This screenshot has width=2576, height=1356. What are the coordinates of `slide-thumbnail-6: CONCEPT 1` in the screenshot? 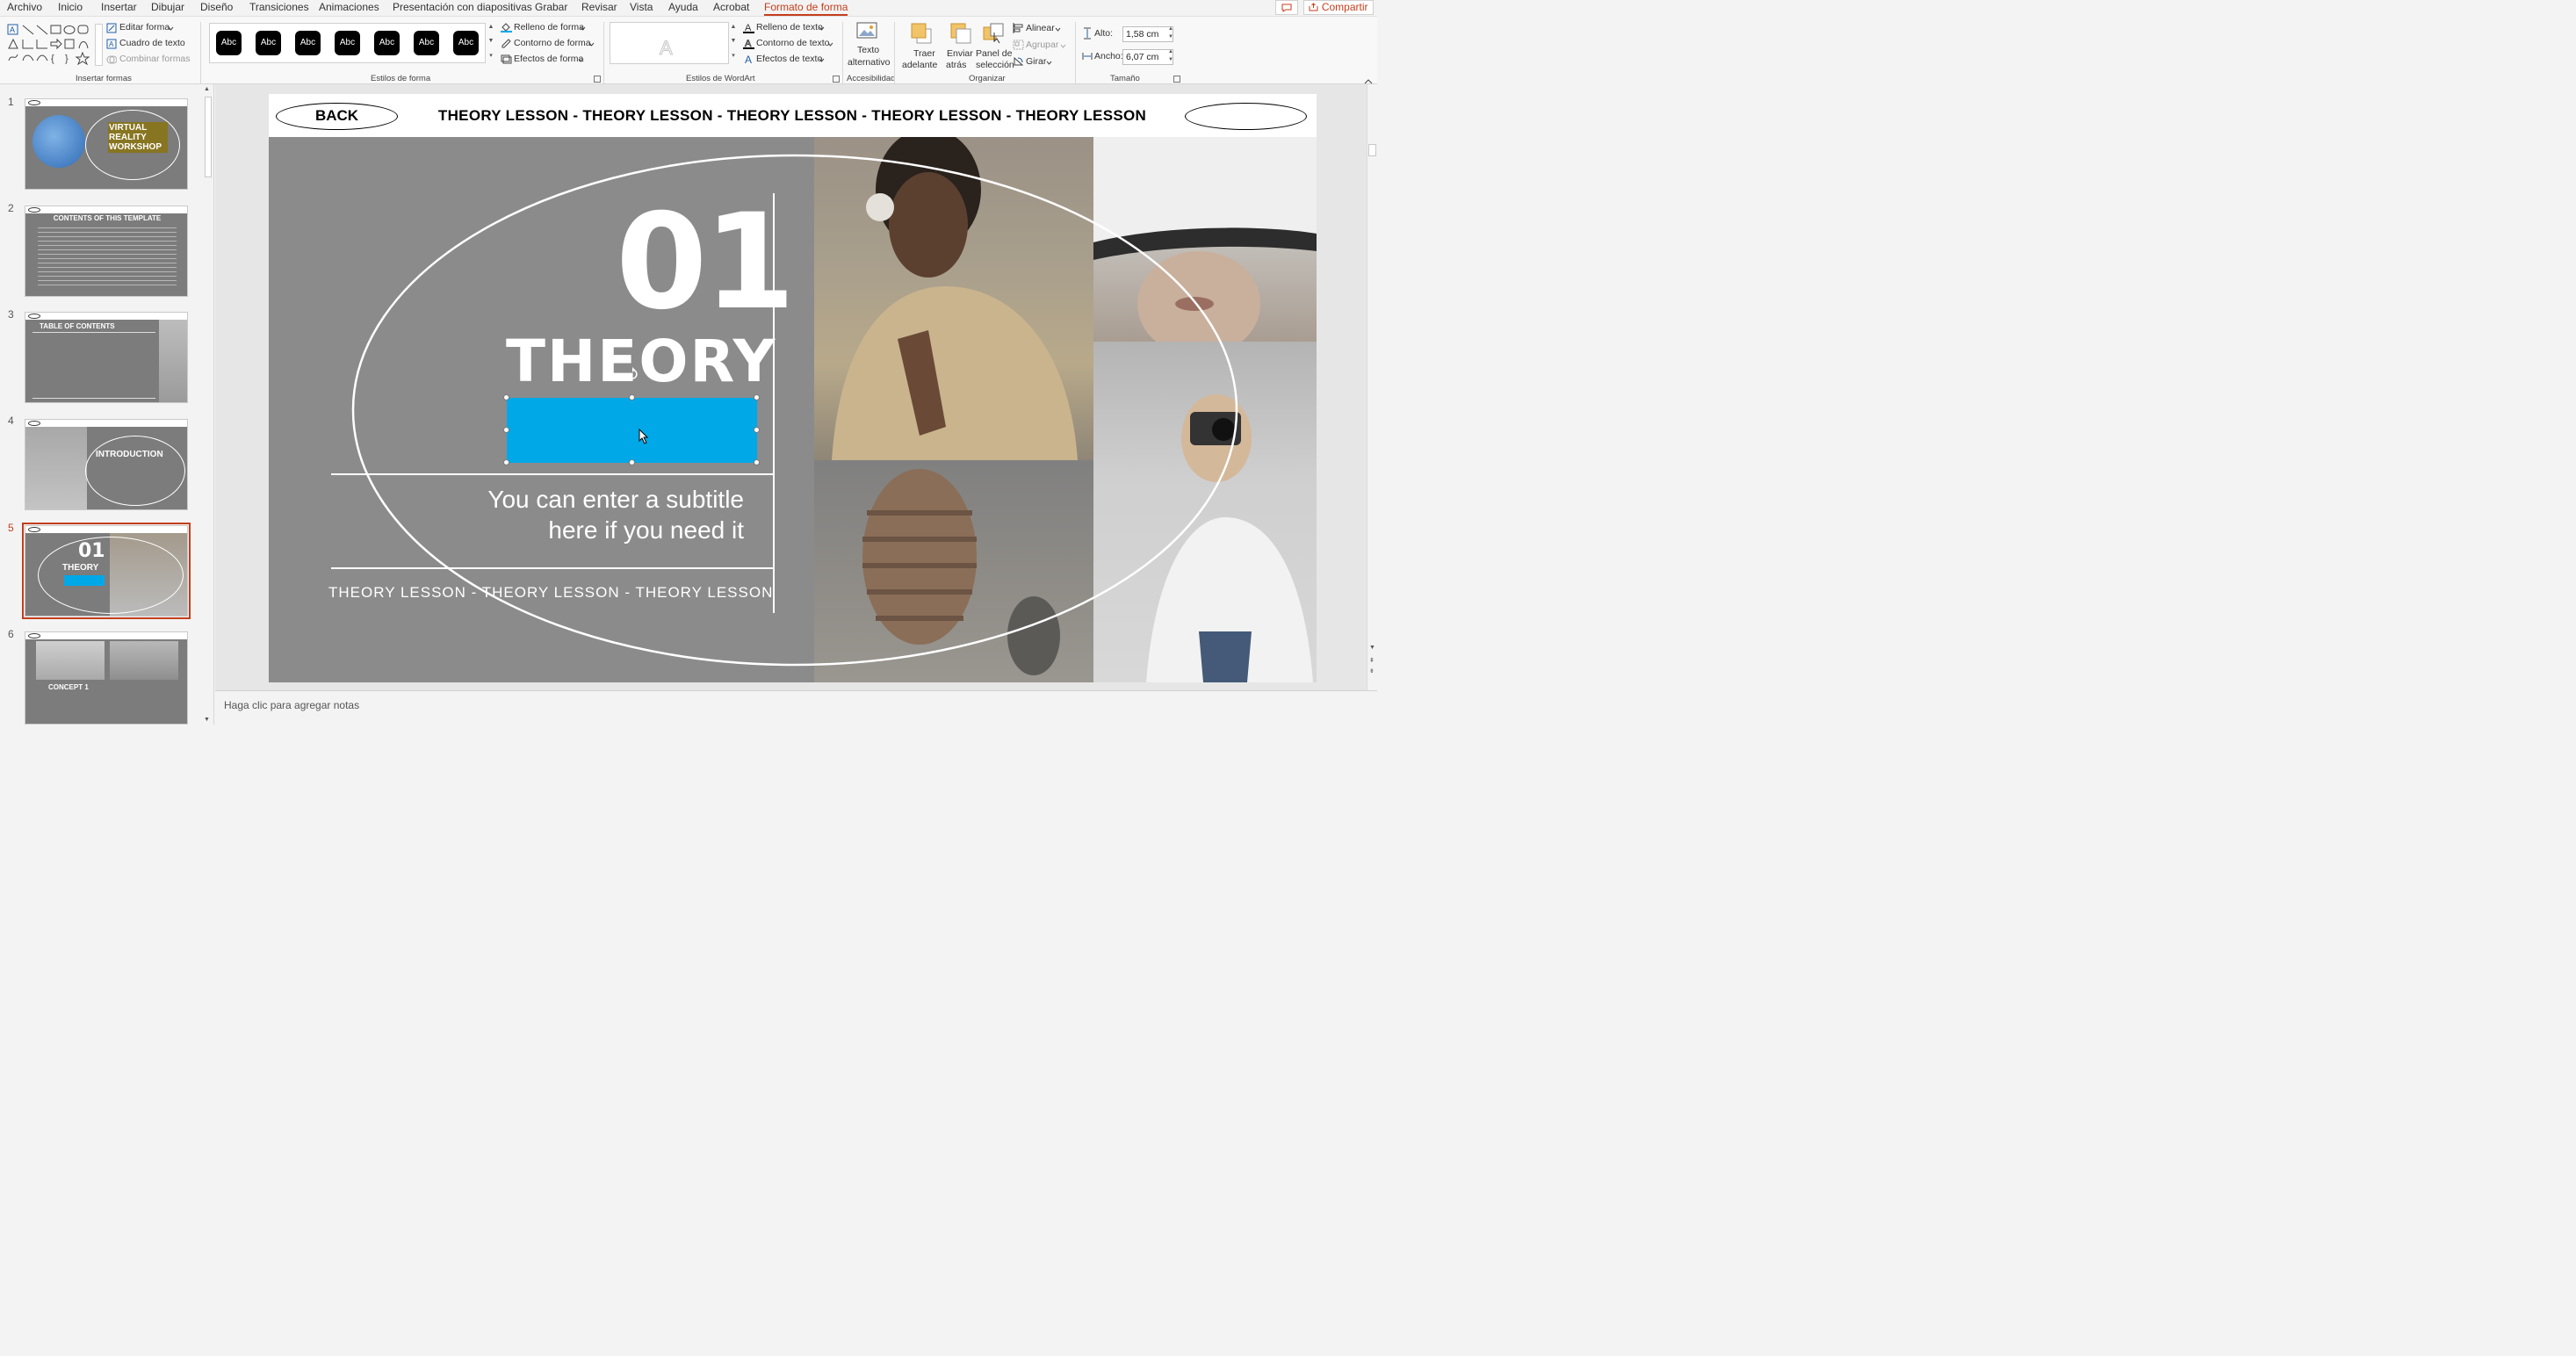 It's located at (106, 678).